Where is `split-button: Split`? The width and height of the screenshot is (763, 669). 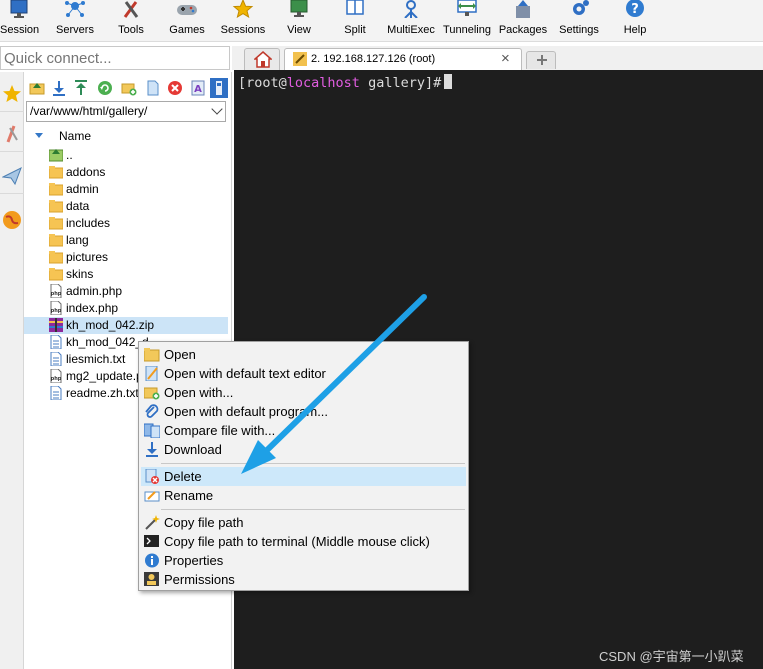 split-button: Split is located at coordinates (355, 21).